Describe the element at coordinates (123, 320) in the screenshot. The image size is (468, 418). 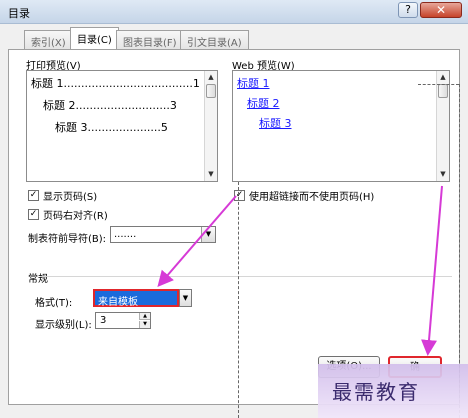
I see `show-levels-stepper: 3 ▲ ▼` at that location.